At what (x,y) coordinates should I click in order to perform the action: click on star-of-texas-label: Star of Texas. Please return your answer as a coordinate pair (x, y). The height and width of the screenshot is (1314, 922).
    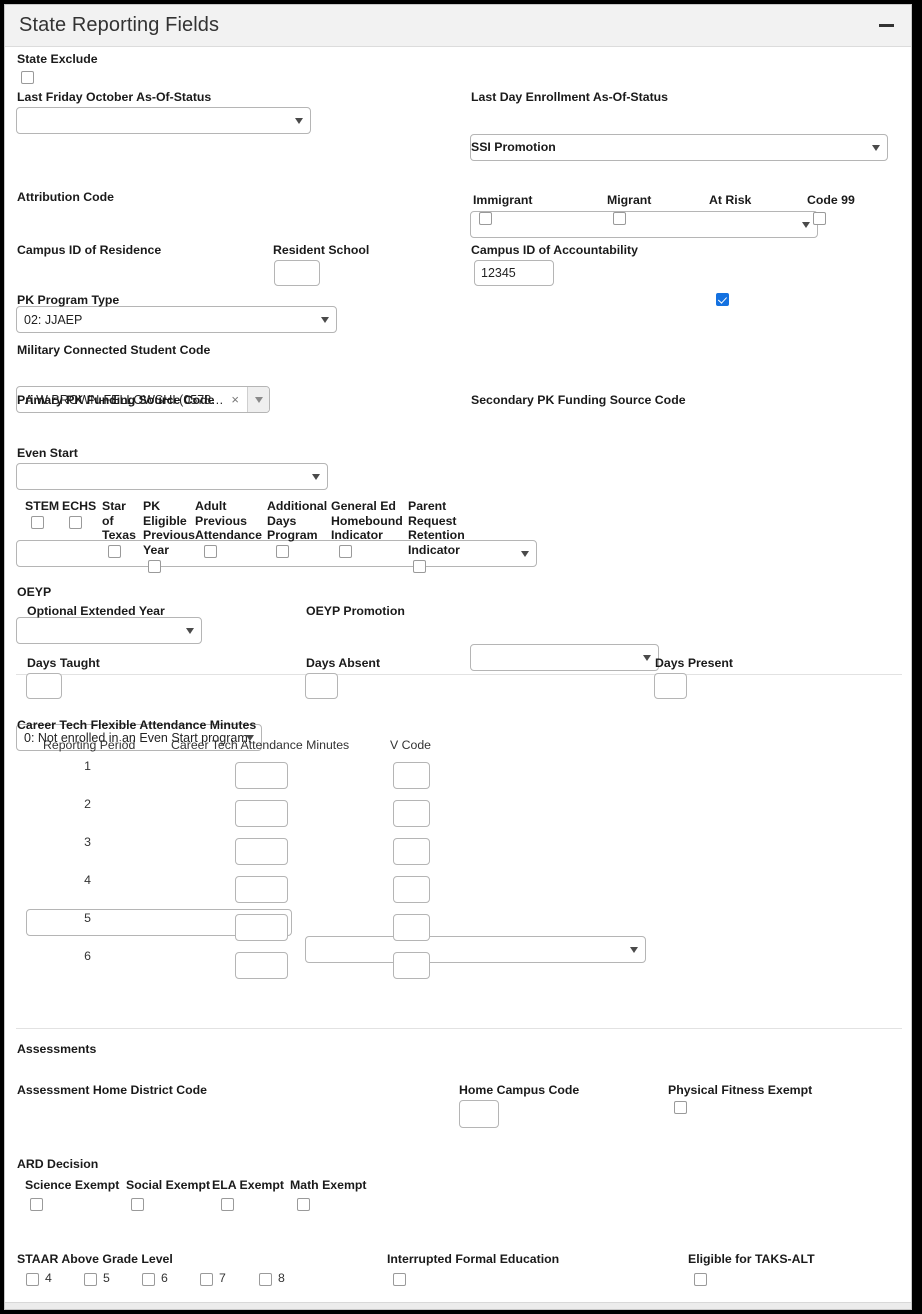
    Looking at the image, I should click on (119, 520).